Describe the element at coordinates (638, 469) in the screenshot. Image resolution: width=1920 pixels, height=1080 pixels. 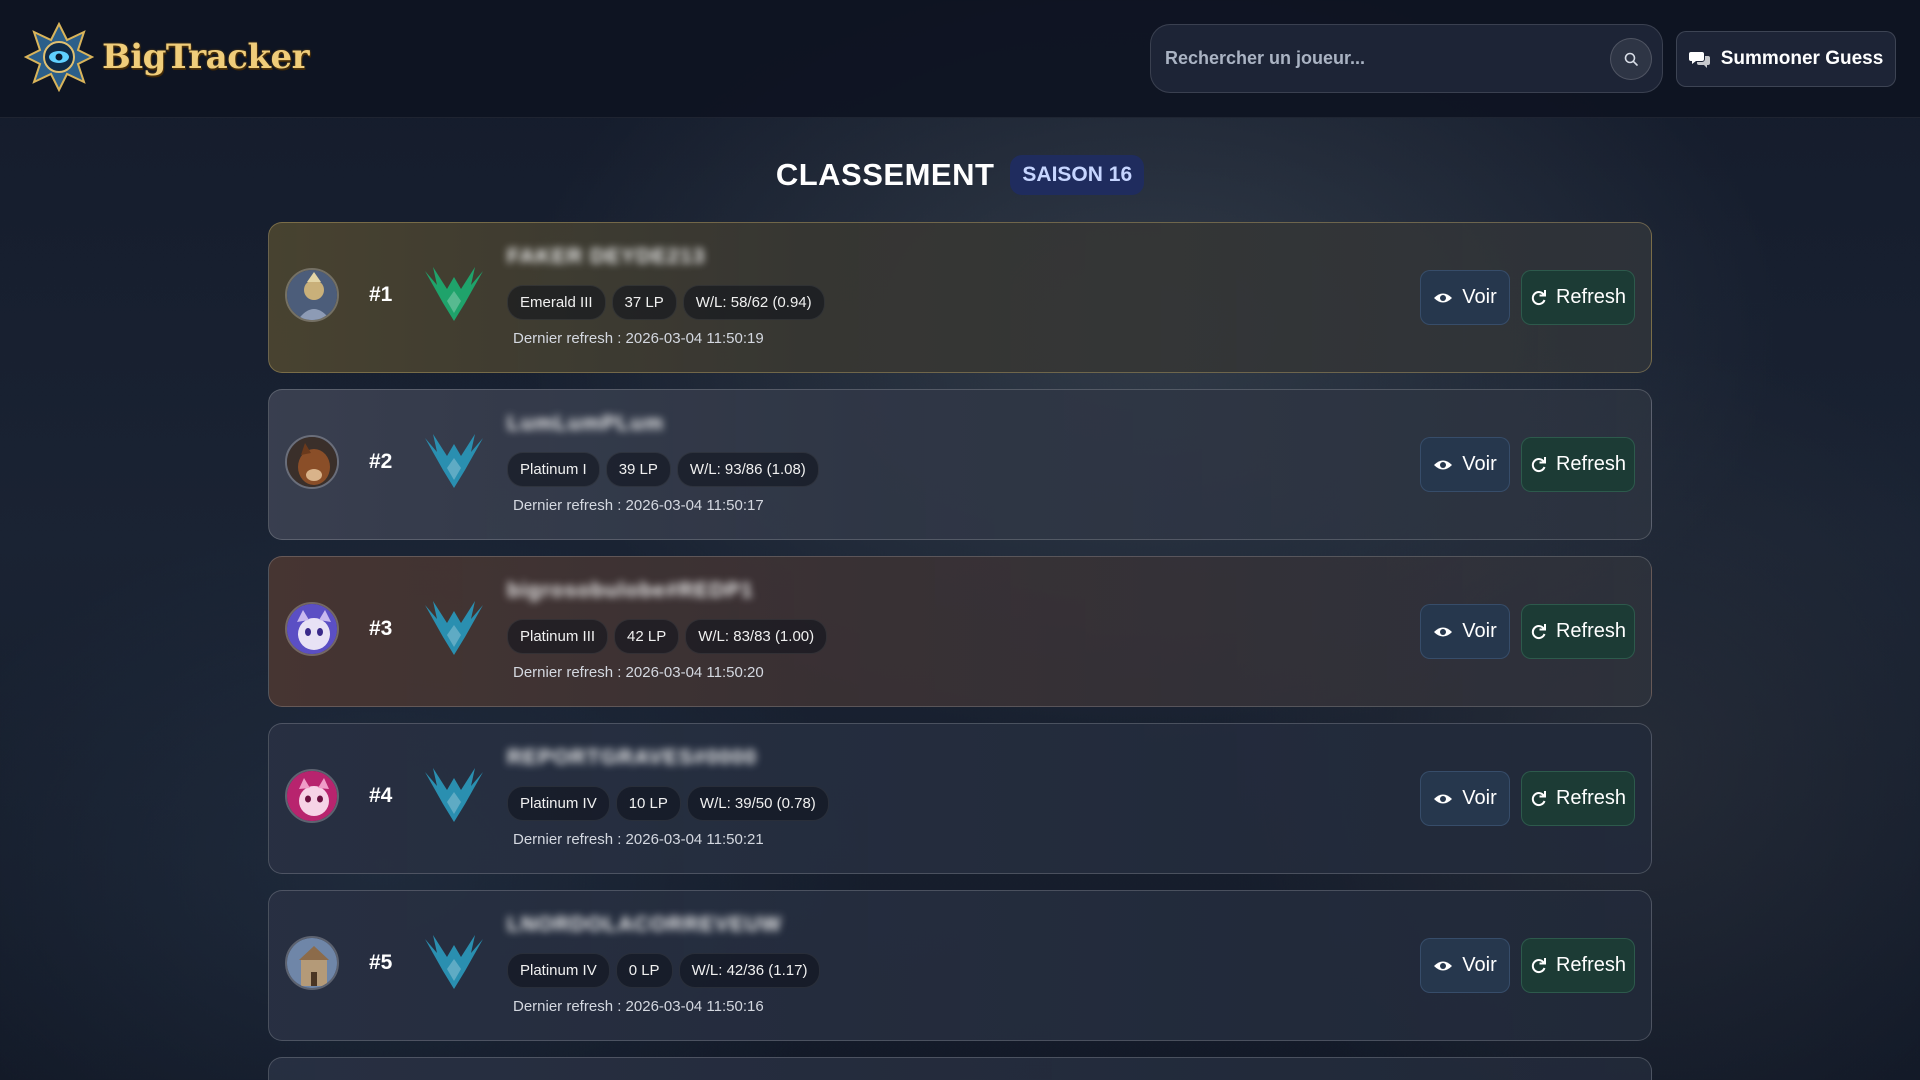
I see `lp-pill: 39 LP` at that location.